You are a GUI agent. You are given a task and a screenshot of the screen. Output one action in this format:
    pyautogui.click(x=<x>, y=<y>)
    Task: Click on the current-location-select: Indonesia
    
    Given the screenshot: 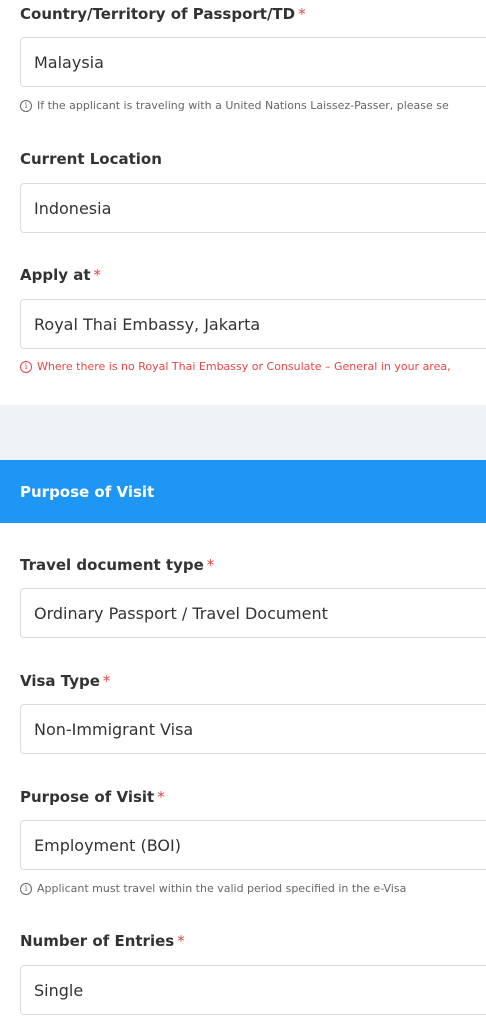 What is the action you would take?
    pyautogui.click(x=253, y=208)
    